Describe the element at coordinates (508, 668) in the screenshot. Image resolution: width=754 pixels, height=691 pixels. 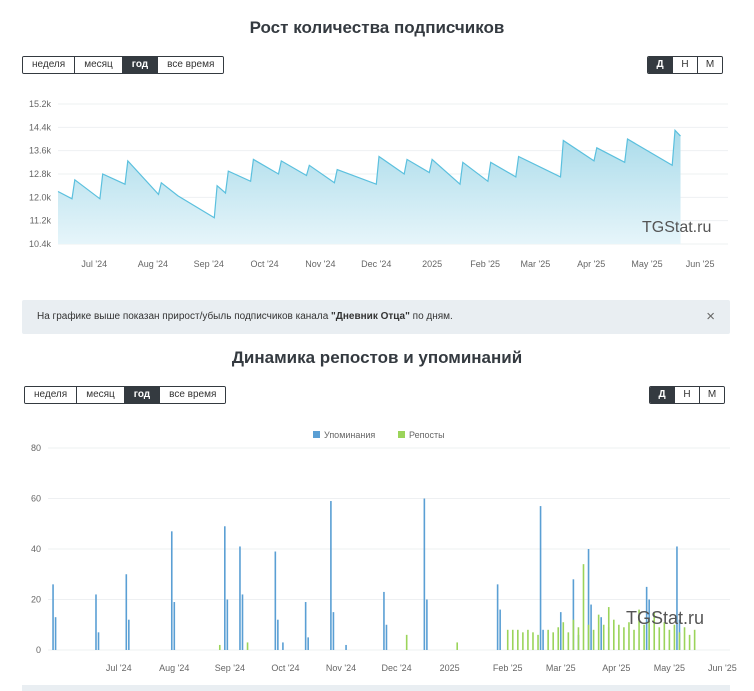
I see `x-tick-label: Feb '25` at that location.